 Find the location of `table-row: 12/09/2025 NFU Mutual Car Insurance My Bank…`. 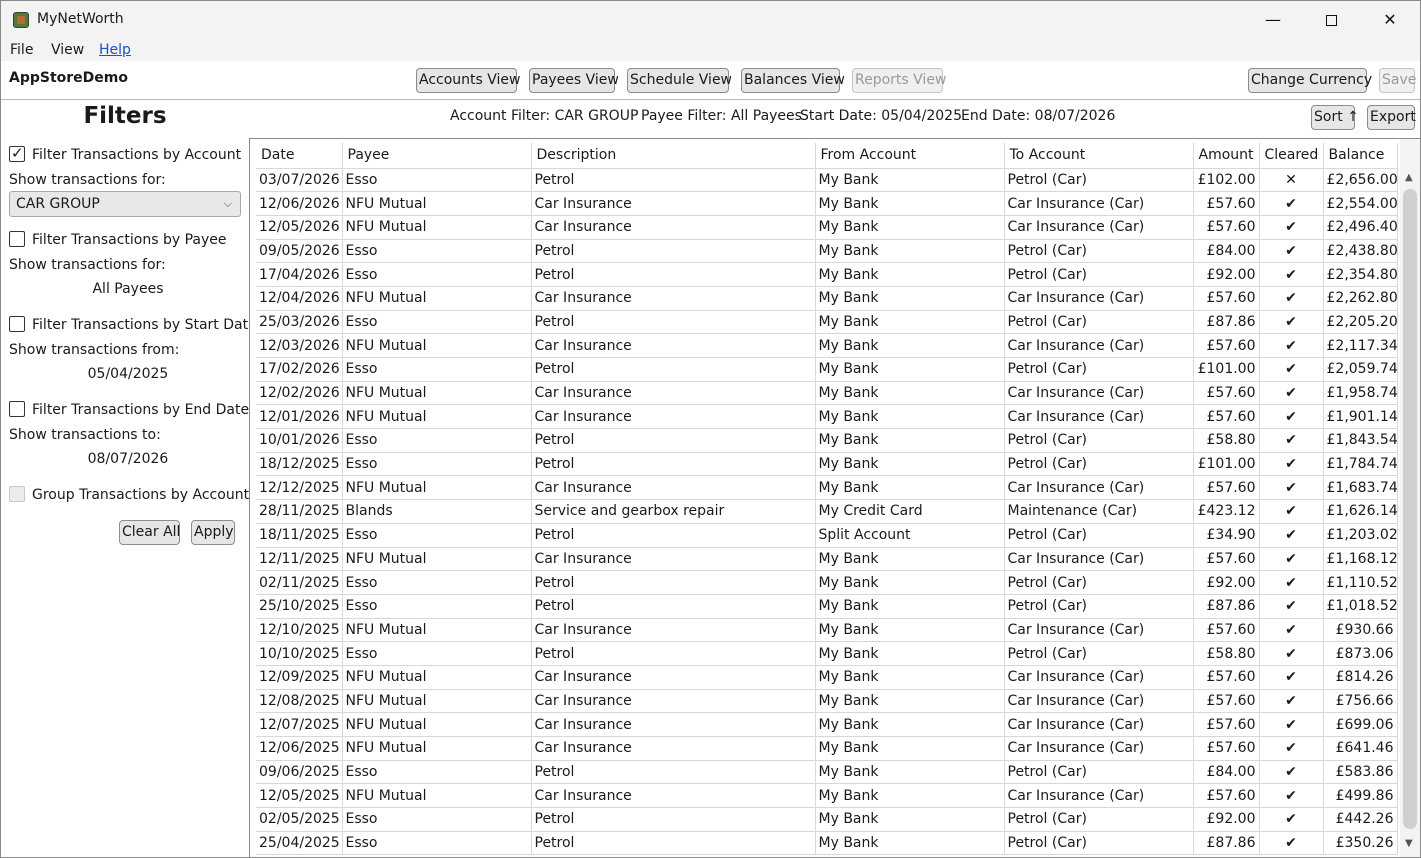

table-row: 12/09/2025 NFU Mutual Car Insurance My Bank… is located at coordinates (827, 677).